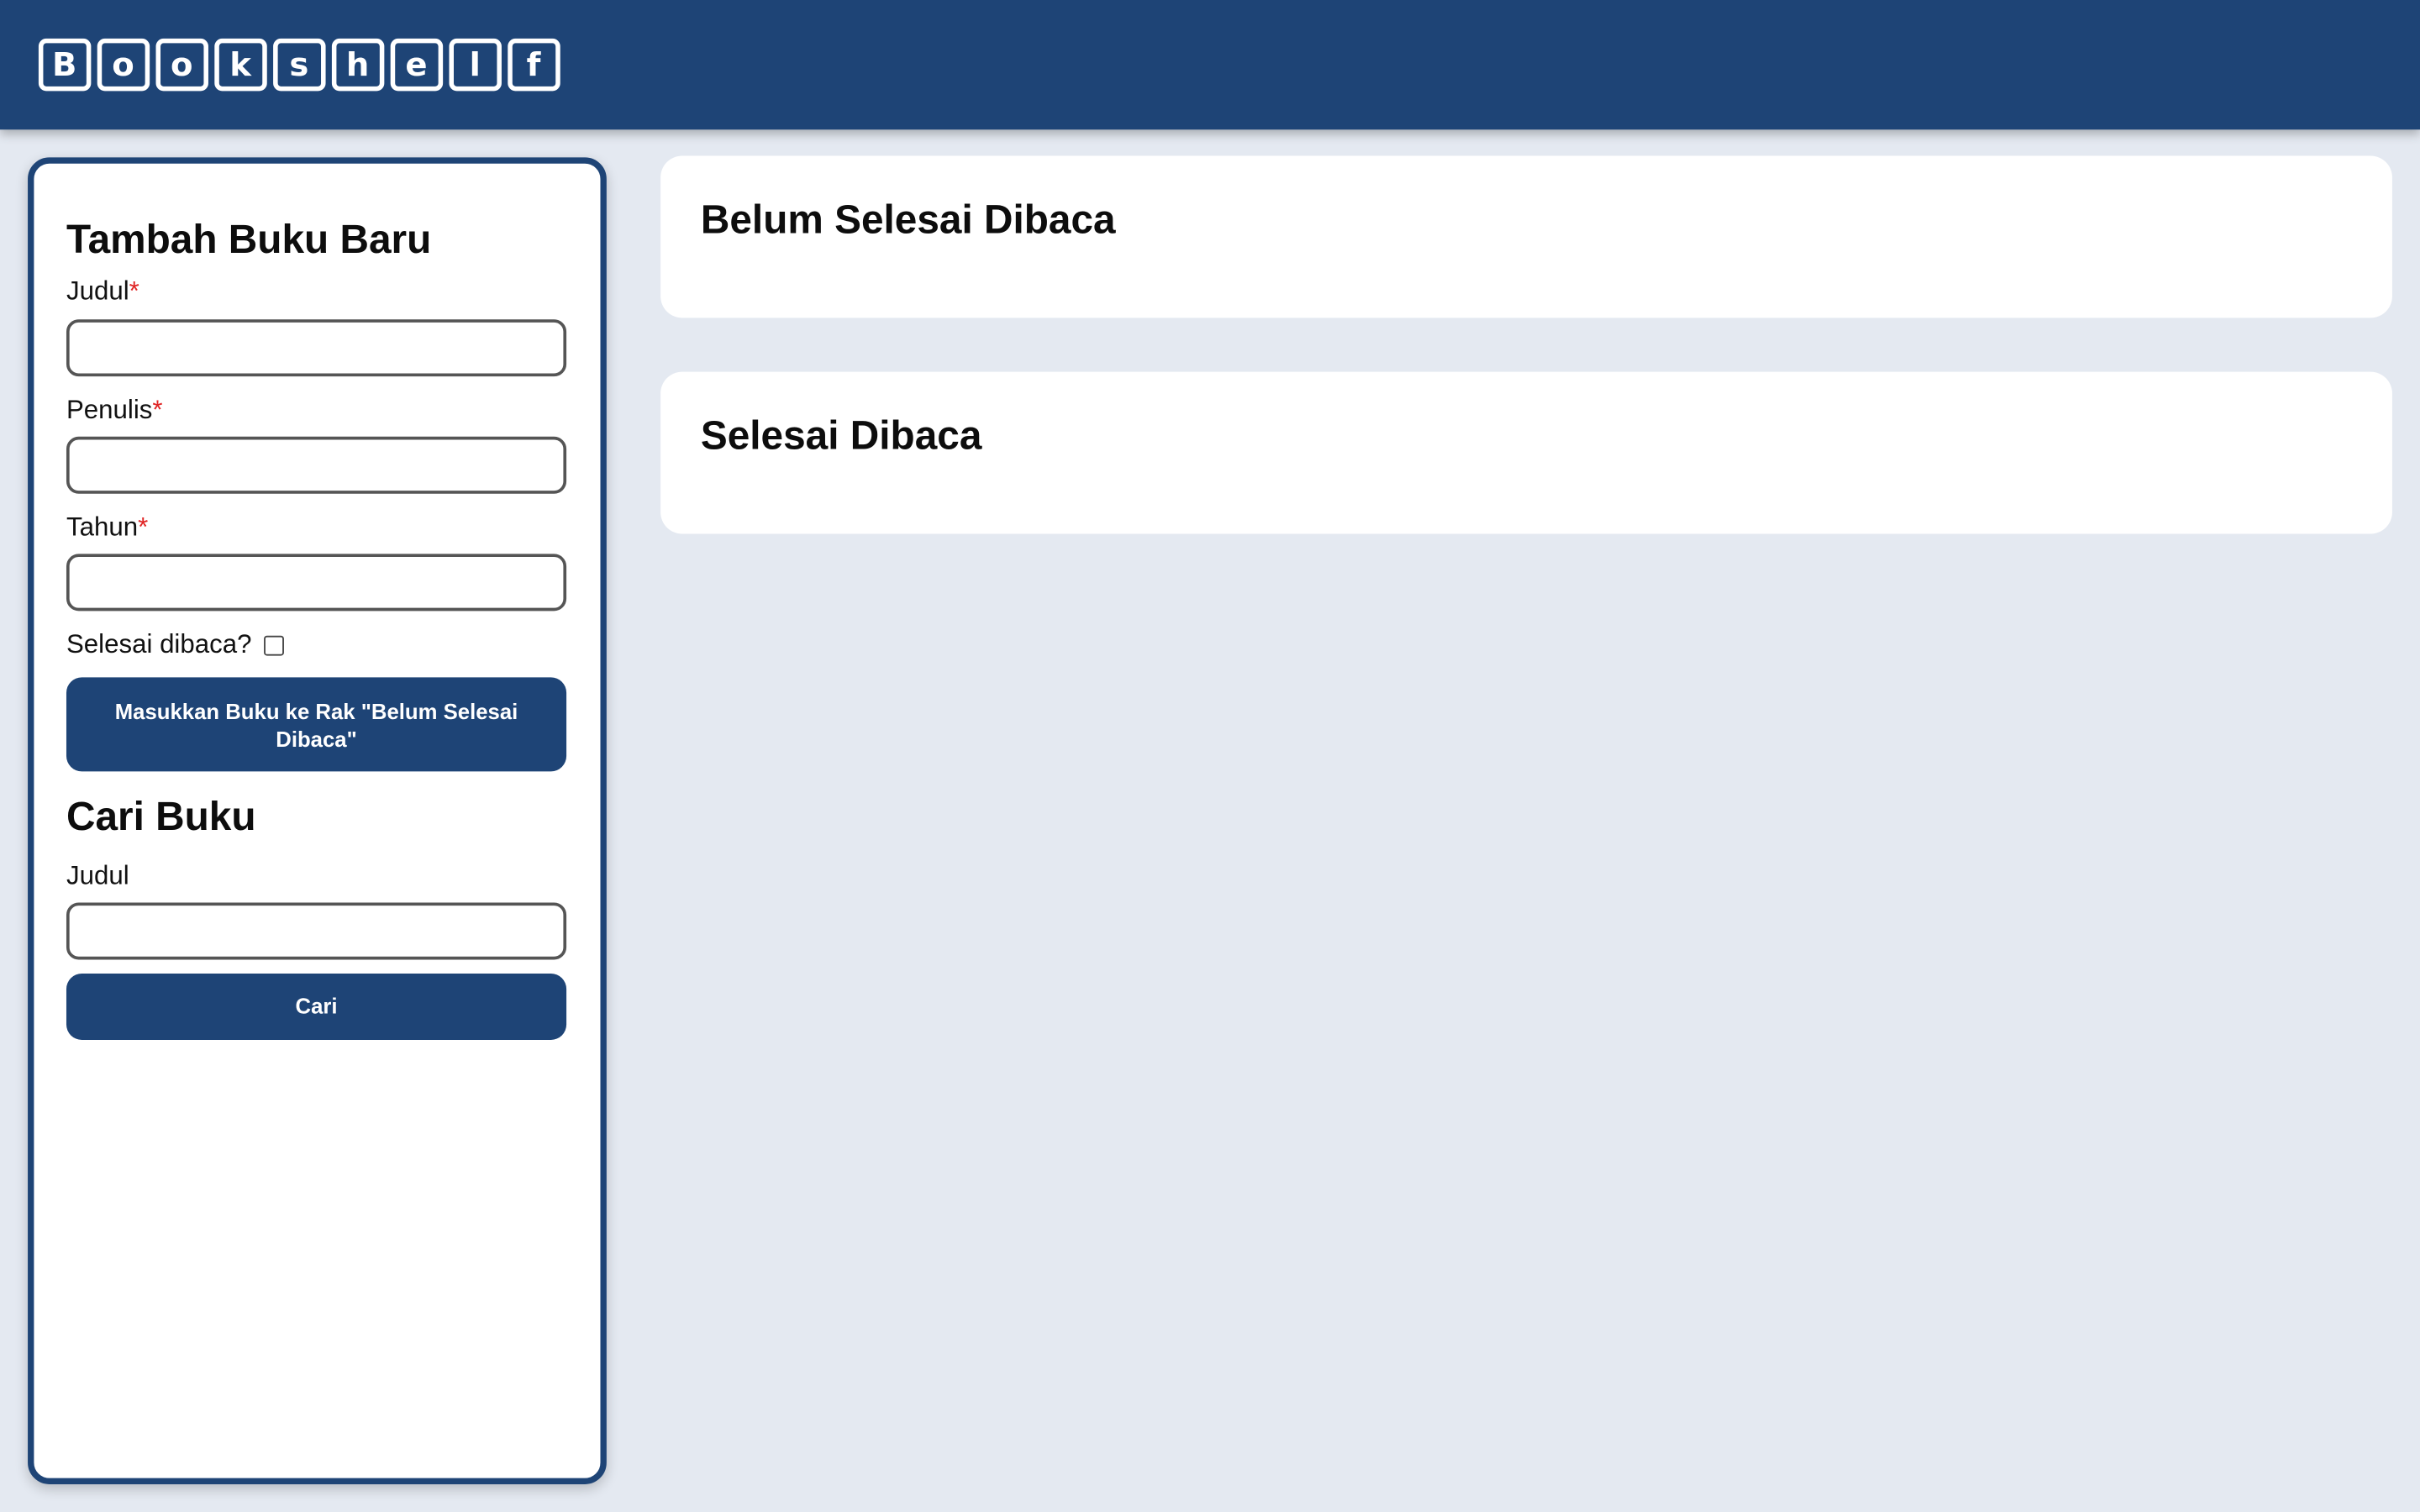 This screenshot has width=2420, height=1512. Describe the element at coordinates (316, 1006) in the screenshot. I see `search-button: Cari` at that location.